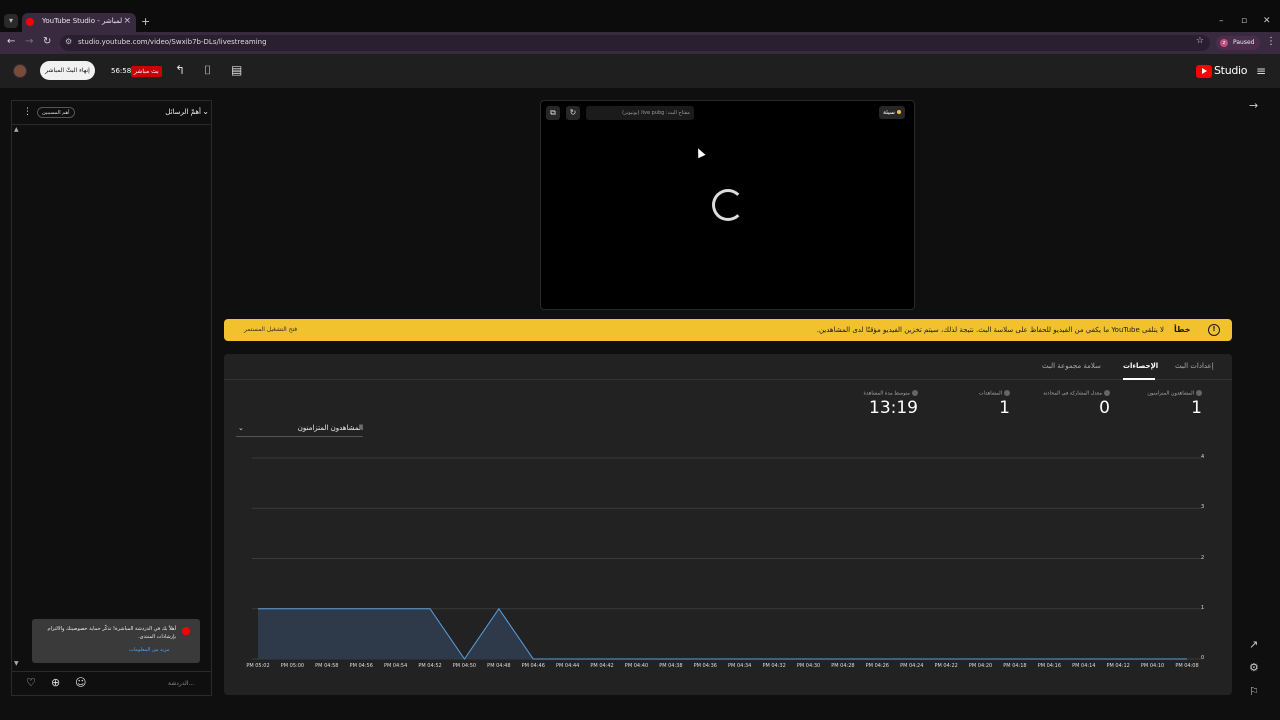  I want to click on open-playback-link: فتح التشغيل المستمر, so click(270, 329).